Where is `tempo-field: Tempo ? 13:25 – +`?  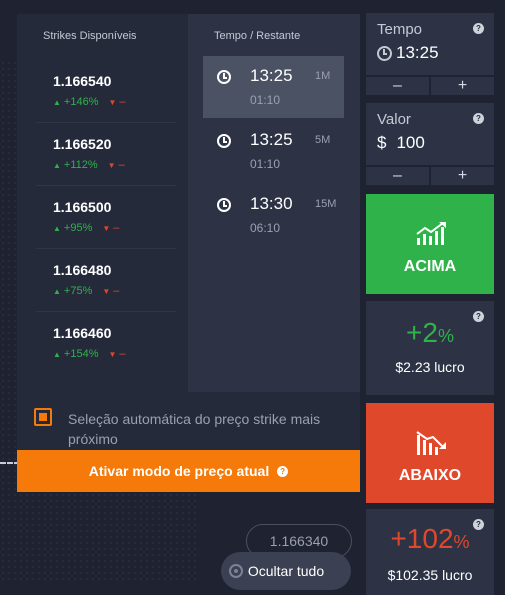 tempo-field: Tempo ? 13:25 – + is located at coordinates (430, 54).